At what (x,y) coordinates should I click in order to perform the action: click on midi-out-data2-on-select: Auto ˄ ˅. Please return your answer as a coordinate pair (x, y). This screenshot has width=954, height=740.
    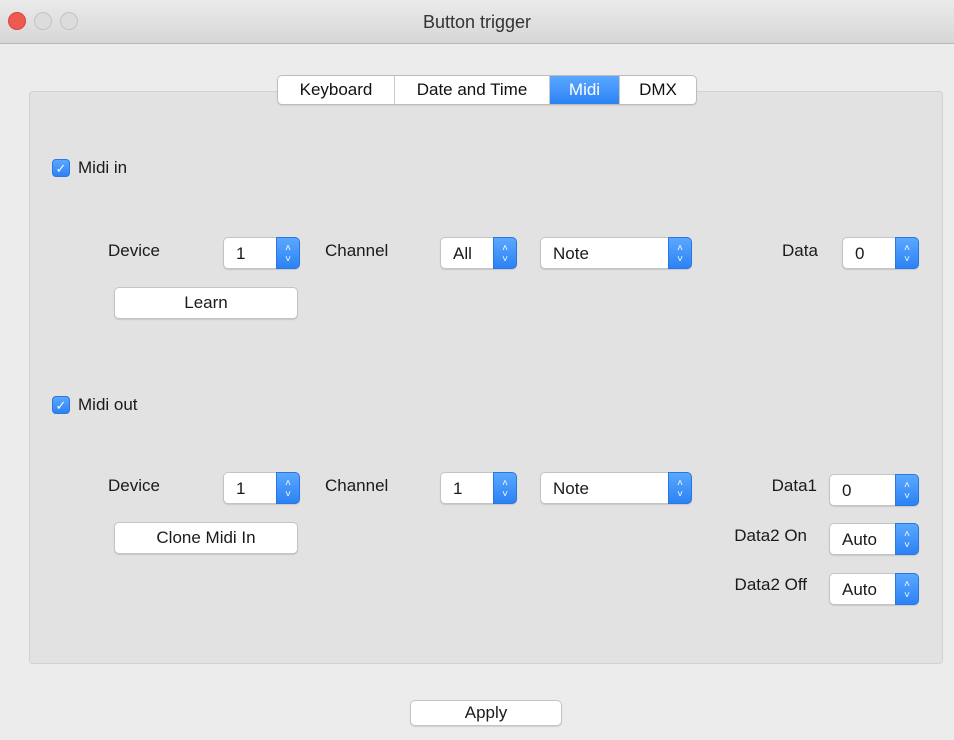
    Looking at the image, I should click on (874, 539).